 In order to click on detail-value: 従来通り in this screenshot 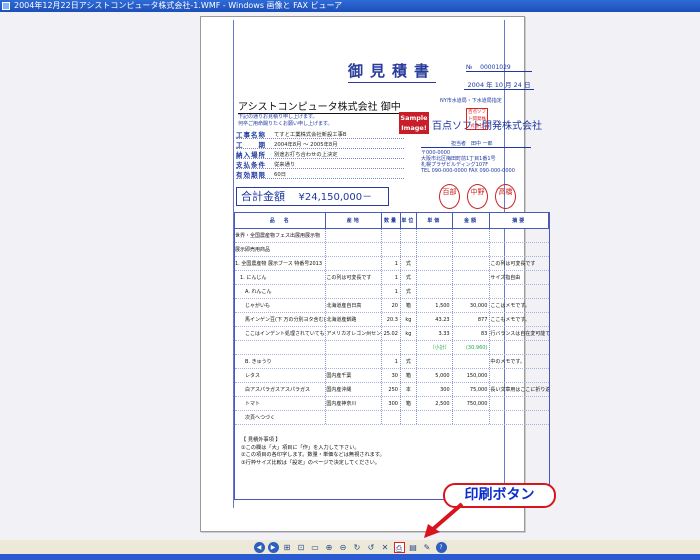, I will do `click(285, 164)`.